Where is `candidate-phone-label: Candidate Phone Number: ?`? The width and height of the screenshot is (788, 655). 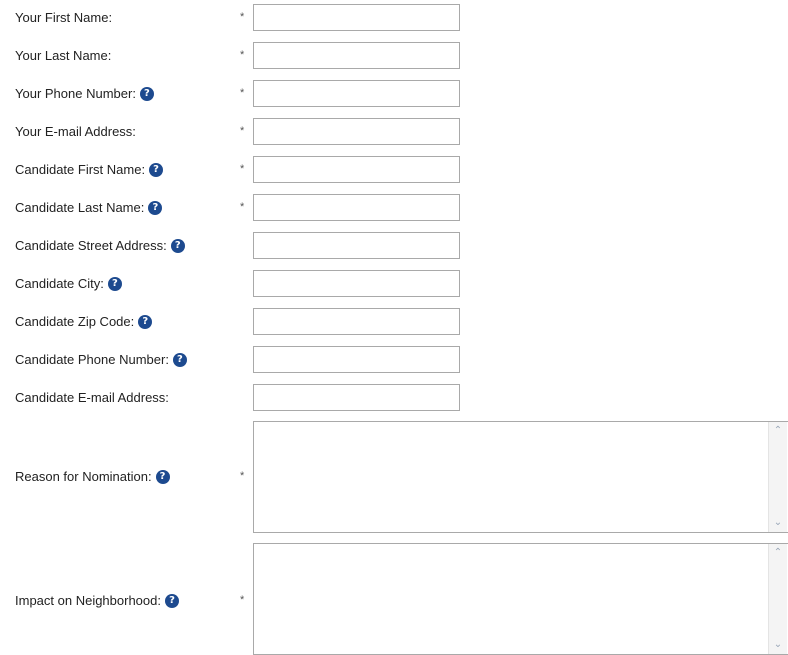 candidate-phone-label: Candidate Phone Number: ? is located at coordinates (101, 360).